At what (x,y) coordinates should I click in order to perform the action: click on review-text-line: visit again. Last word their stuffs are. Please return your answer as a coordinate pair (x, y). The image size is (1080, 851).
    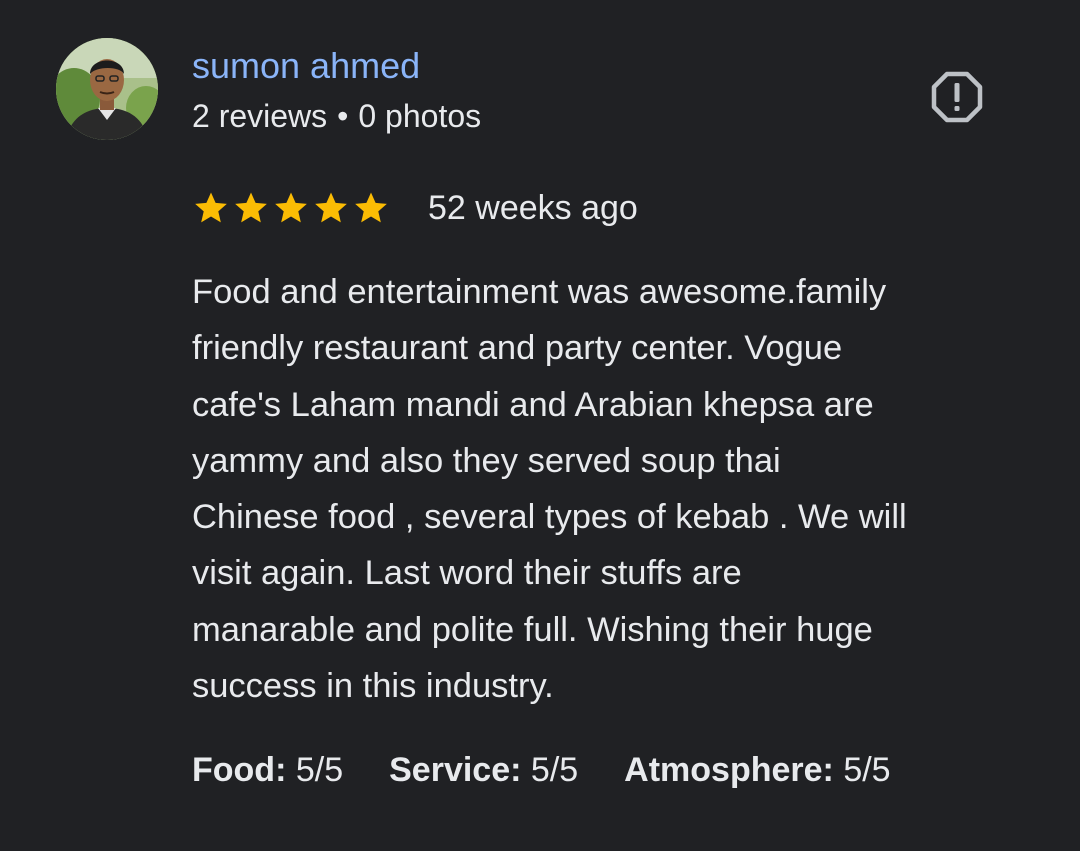
    Looking at the image, I should click on (467, 573).